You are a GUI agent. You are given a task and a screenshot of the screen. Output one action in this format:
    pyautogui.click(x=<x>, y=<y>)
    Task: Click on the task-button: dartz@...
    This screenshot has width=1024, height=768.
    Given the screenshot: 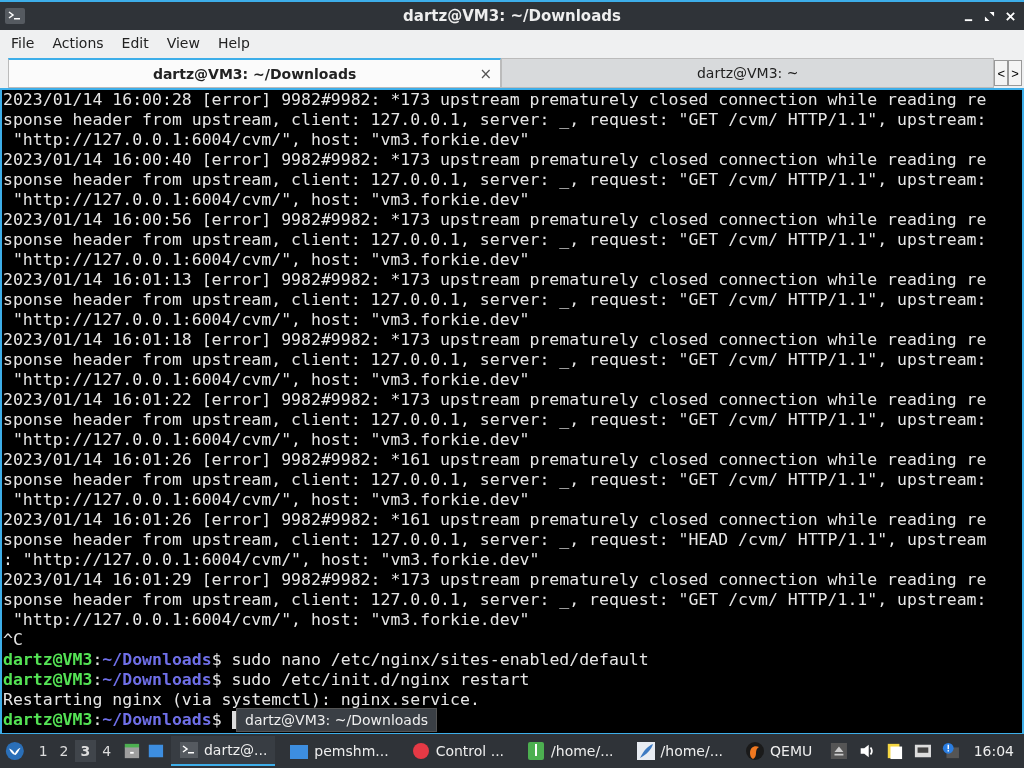 What is the action you would take?
    pyautogui.click(x=223, y=751)
    